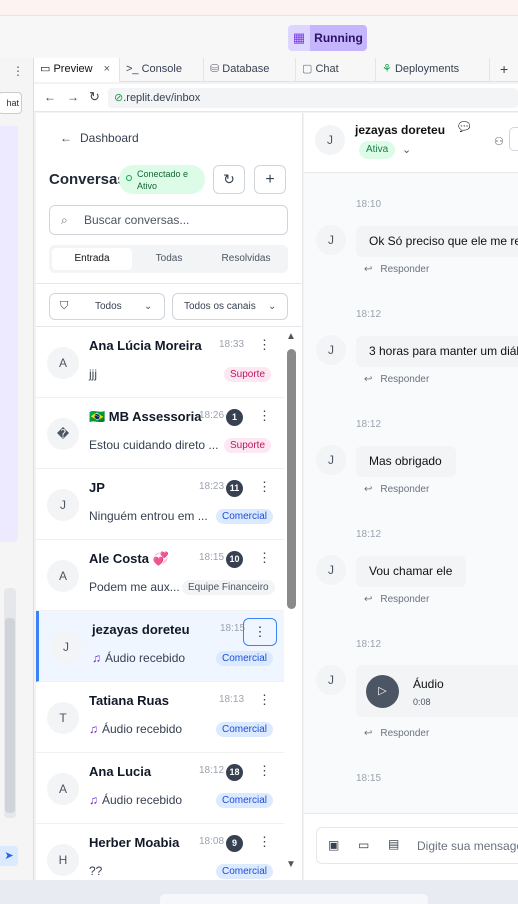 The image size is (518, 904). Describe the element at coordinates (215, 69) in the screenshot. I see `database-icon: ⛁` at that location.